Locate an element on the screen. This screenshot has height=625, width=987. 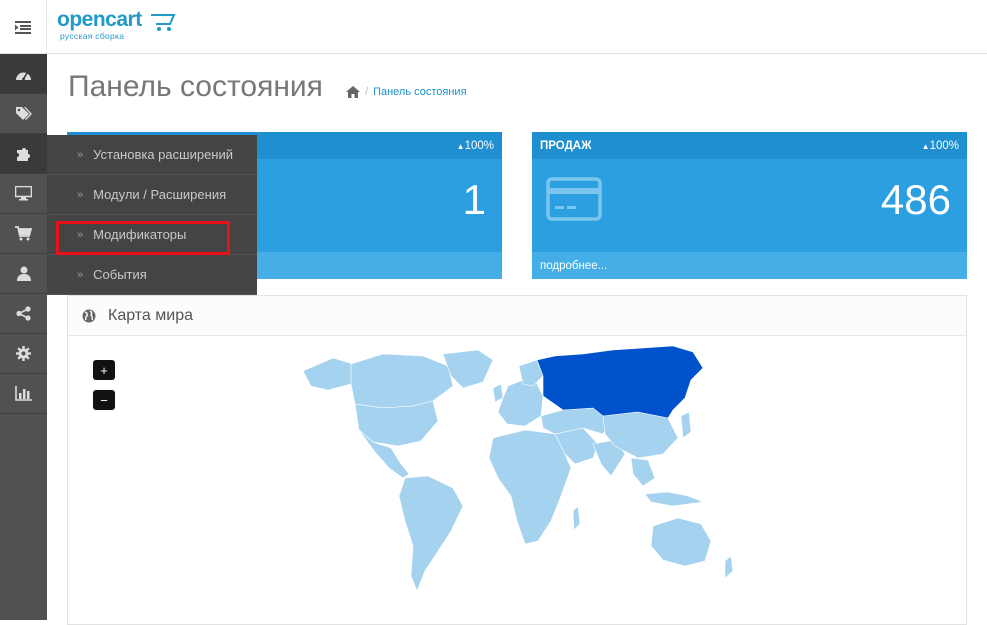
sidebar-item-sales is located at coordinates (23, 234).